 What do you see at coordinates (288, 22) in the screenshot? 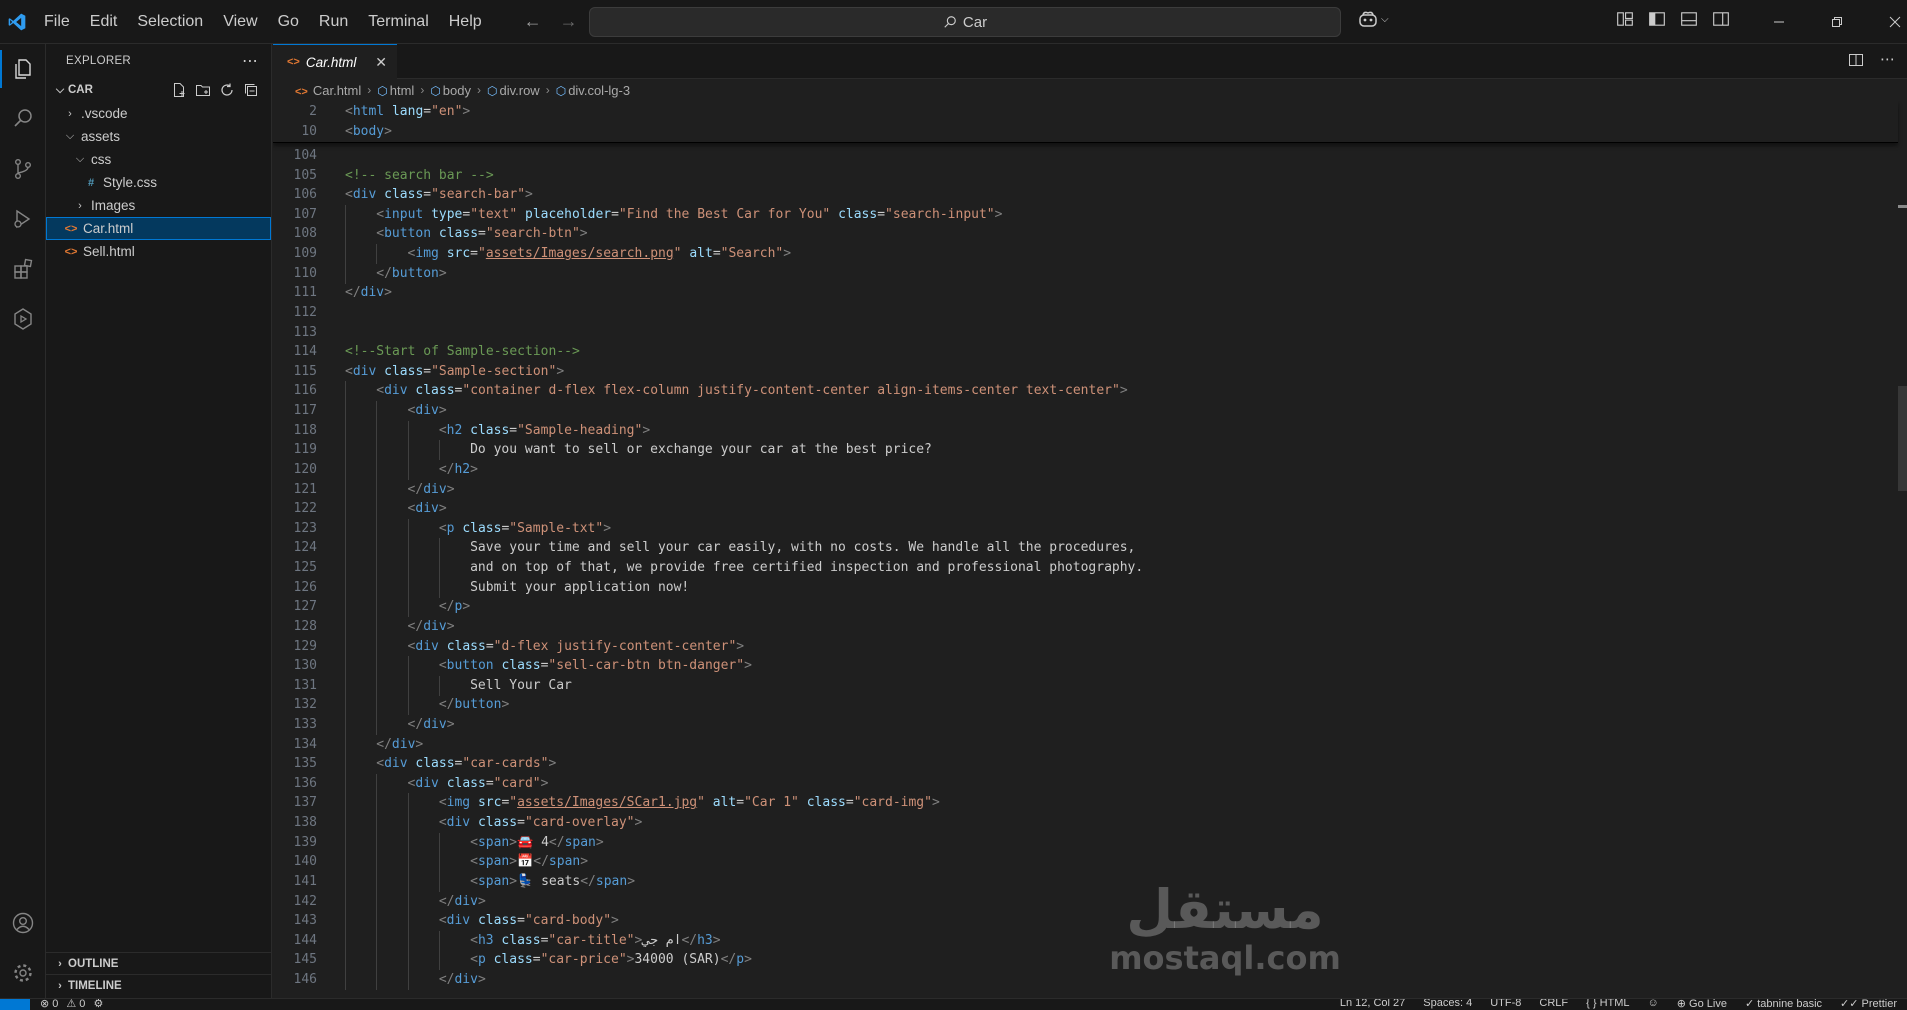
I see `menu-item-go: Go` at bounding box center [288, 22].